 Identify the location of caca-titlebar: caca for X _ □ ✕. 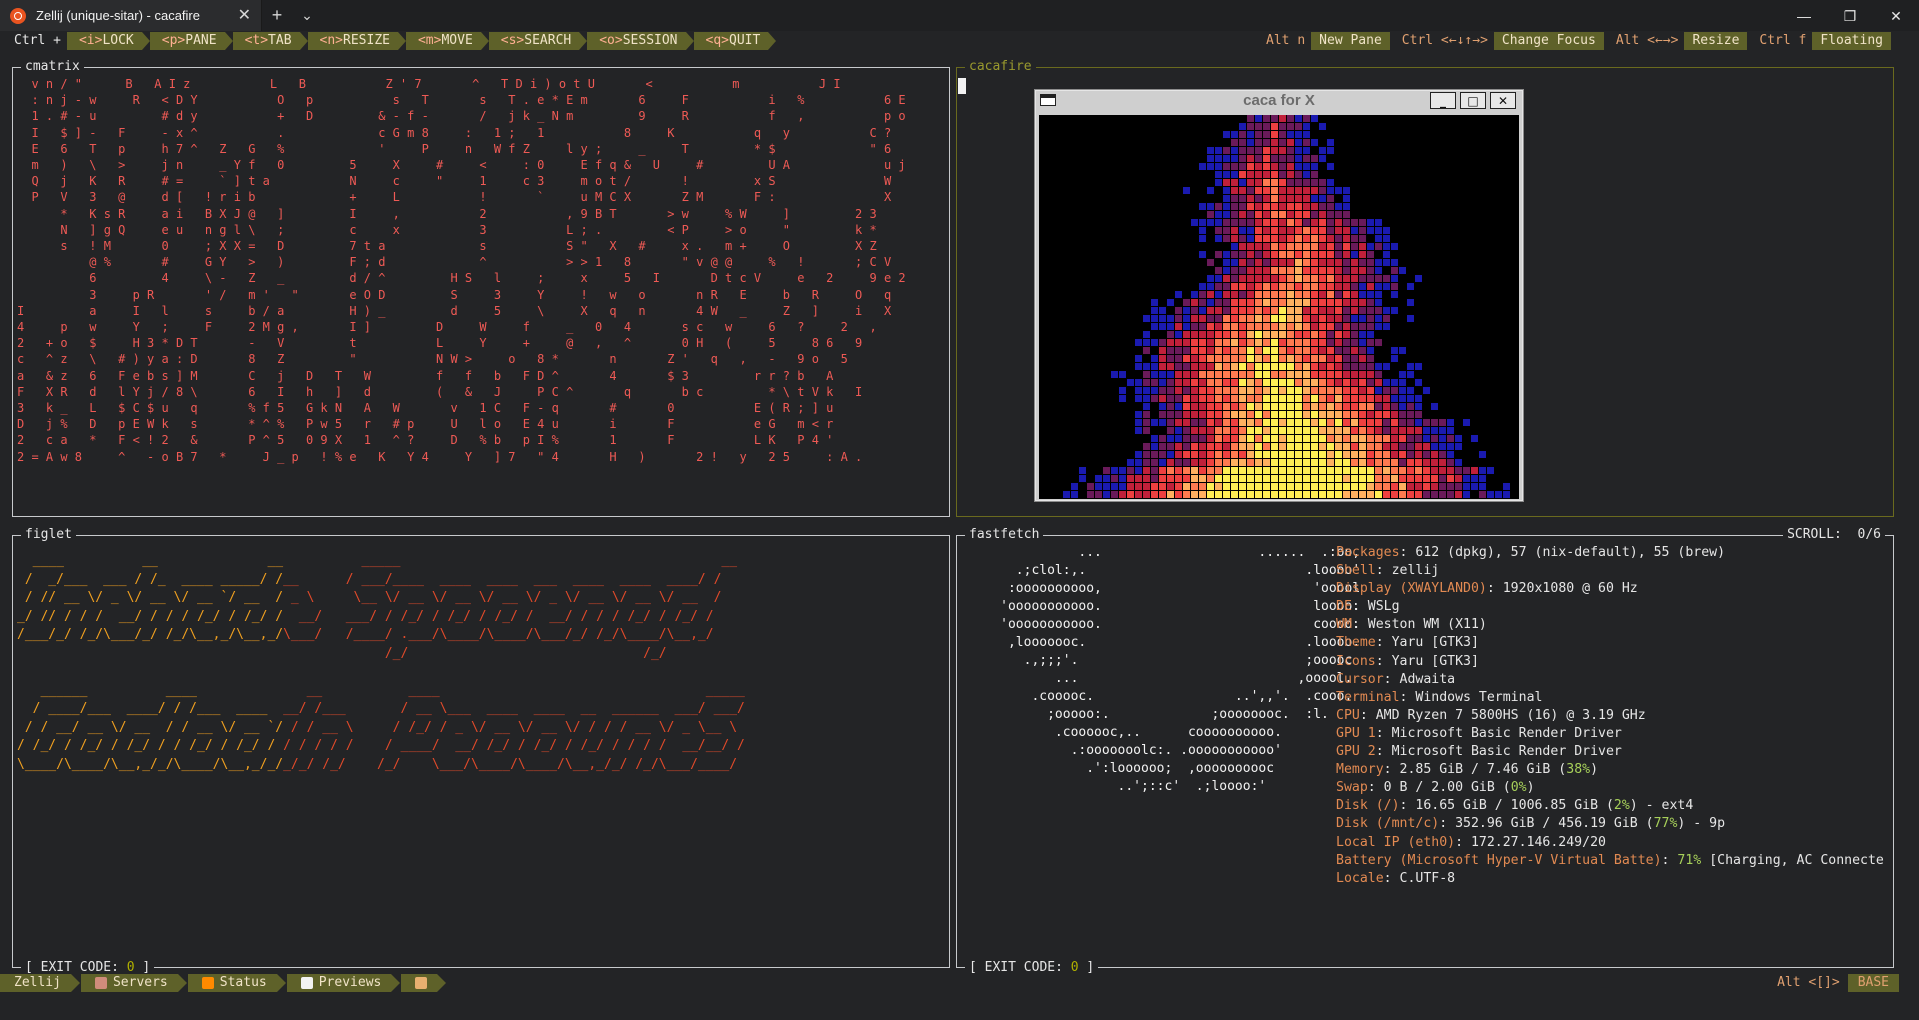
(1279, 100).